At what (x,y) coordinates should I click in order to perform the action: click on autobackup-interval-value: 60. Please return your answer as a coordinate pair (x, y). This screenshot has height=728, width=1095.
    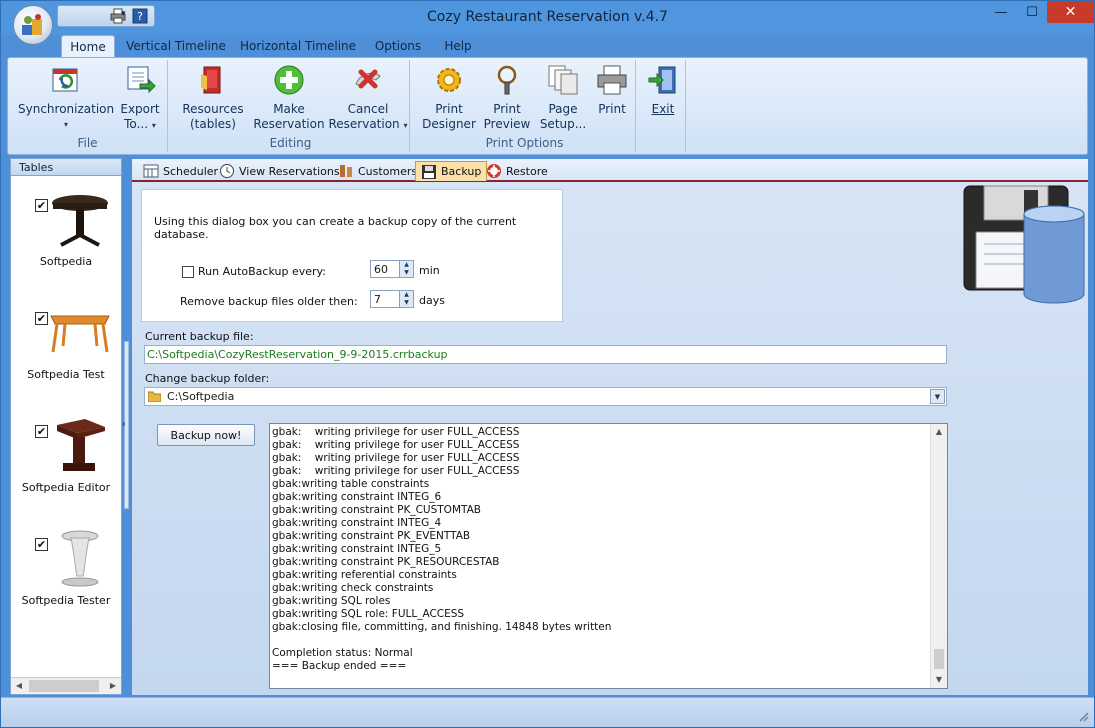
    Looking at the image, I should click on (381, 269).